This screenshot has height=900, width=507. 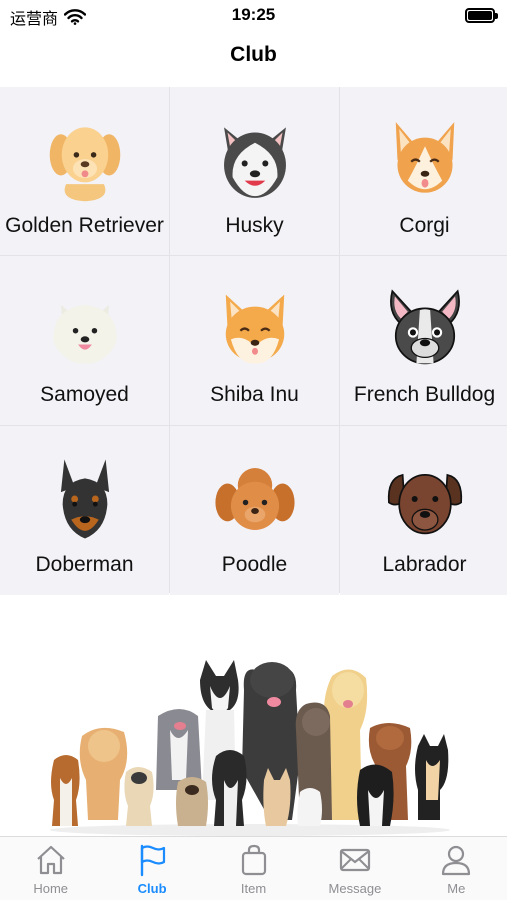 What do you see at coordinates (456, 860) in the screenshot?
I see `person-icon` at bounding box center [456, 860].